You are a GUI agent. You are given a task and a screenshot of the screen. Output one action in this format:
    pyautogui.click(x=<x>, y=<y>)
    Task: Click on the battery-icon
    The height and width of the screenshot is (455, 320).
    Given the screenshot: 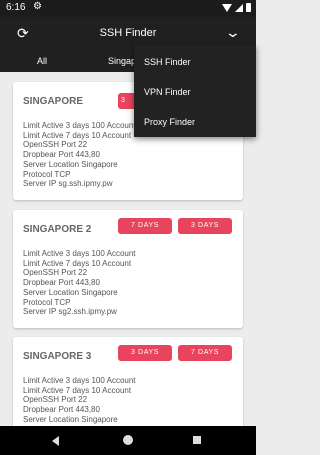 What is the action you would take?
    pyautogui.click(x=248, y=7)
    